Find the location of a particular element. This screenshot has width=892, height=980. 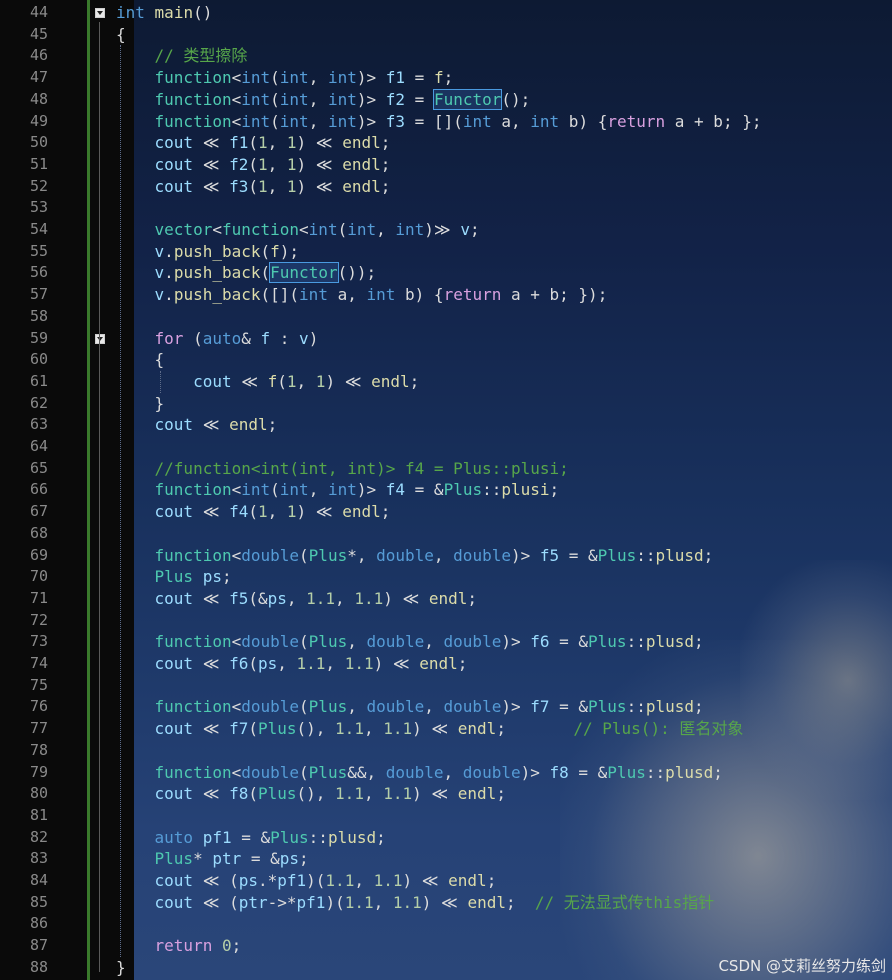

code-line: for (auto& f : v) is located at coordinates (217, 339).